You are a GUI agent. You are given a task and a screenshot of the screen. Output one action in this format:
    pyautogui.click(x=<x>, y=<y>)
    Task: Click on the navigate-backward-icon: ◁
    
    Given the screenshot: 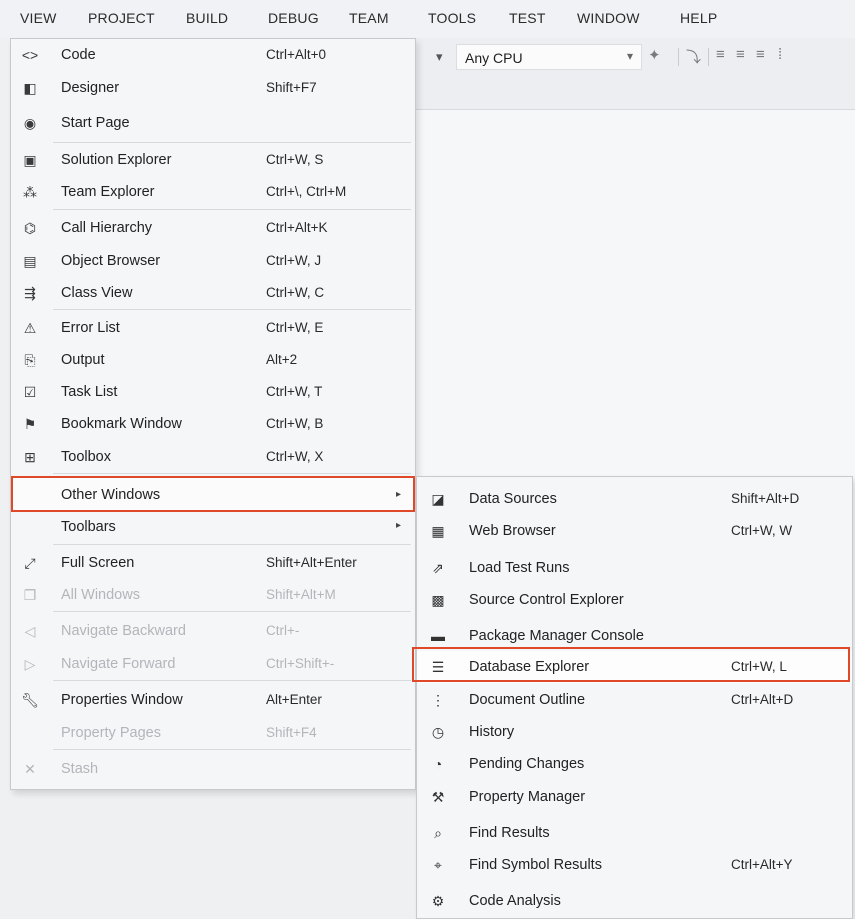 What is the action you would take?
    pyautogui.click(x=30, y=631)
    